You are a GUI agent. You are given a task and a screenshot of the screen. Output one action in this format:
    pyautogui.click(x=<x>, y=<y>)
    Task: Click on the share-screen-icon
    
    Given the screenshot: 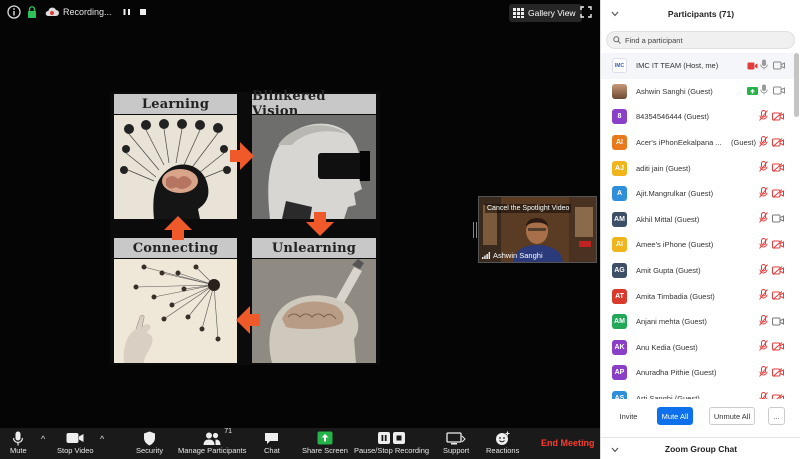 What is the action you would take?
    pyautogui.click(x=325, y=438)
    